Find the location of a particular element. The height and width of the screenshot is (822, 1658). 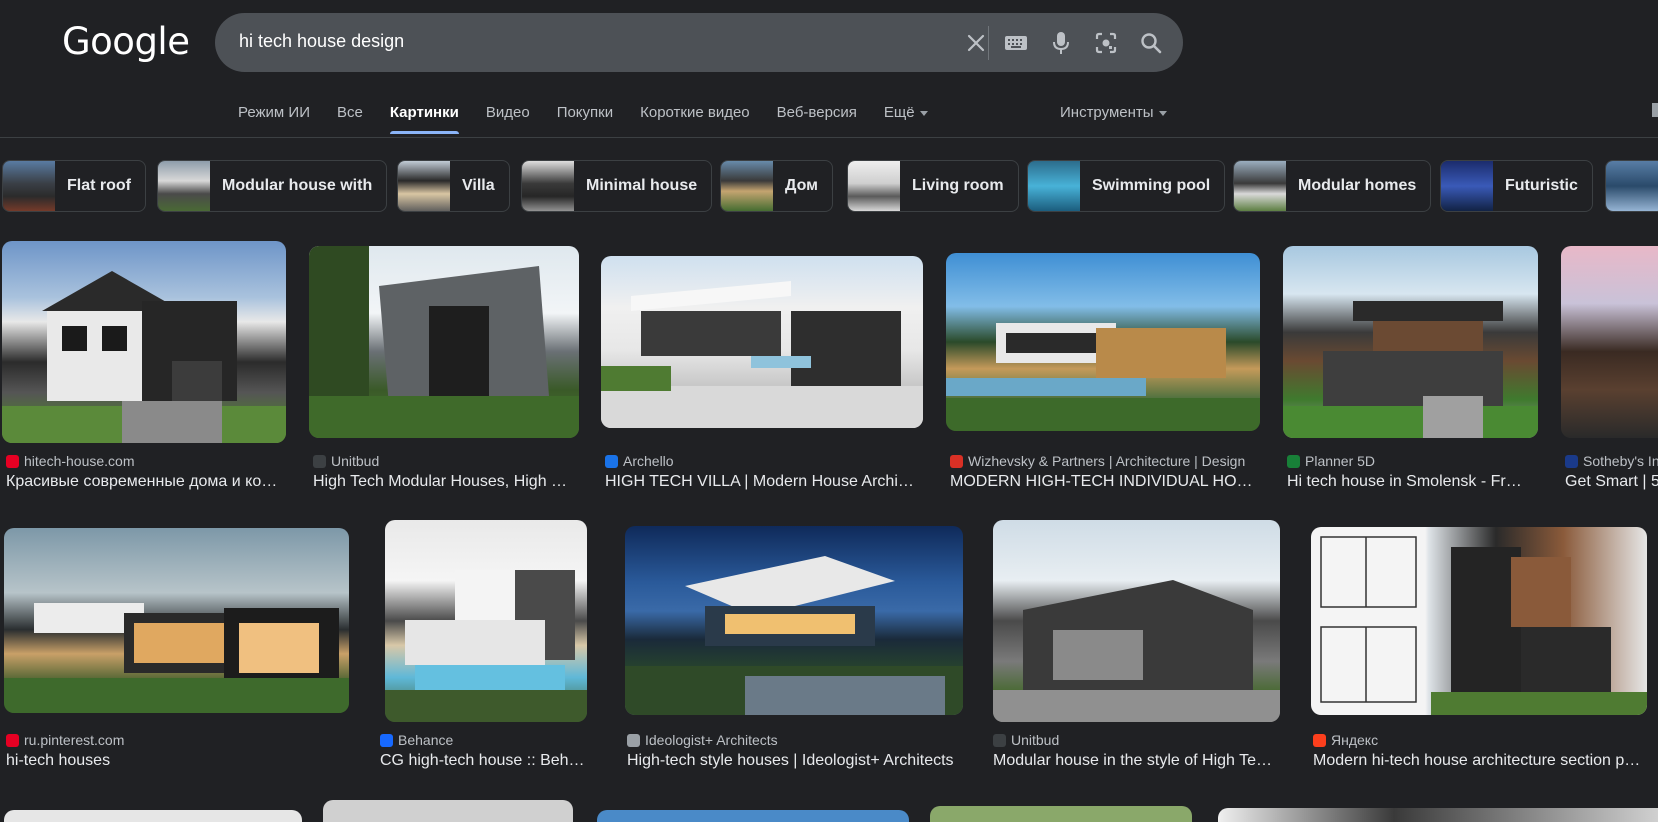

chip-minimal-house: Minimal house is located at coordinates (617, 186).